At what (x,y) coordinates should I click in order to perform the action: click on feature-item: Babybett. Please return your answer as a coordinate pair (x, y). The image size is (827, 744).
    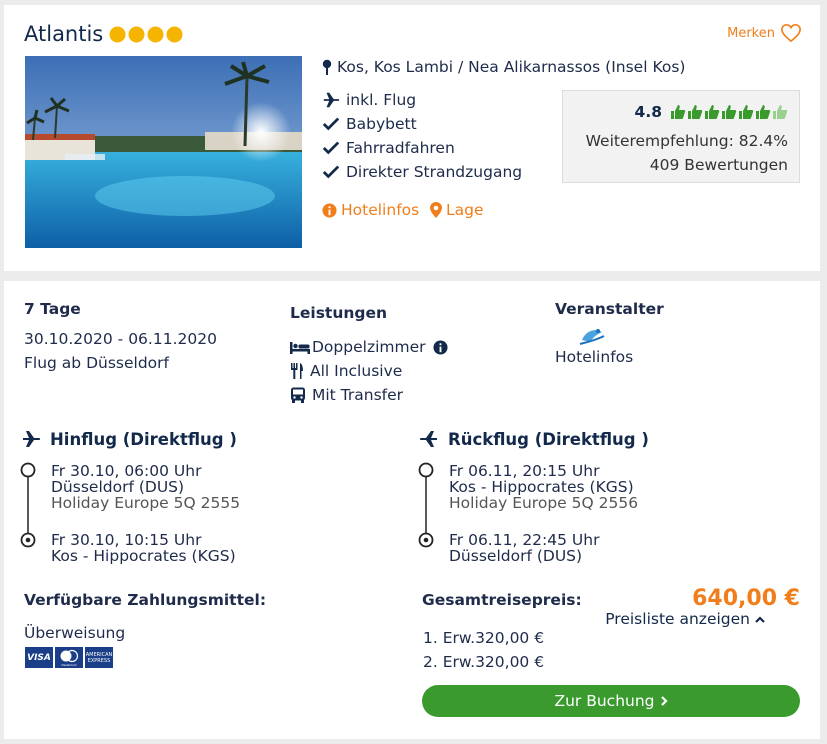
    Looking at the image, I should click on (369, 124).